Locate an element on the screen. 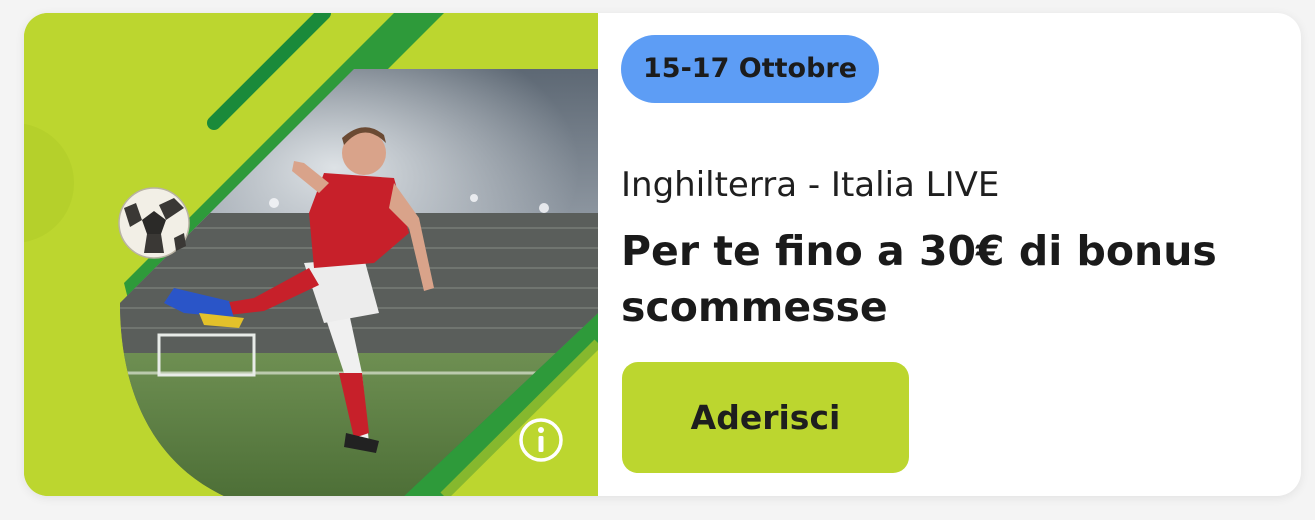  info-icon is located at coordinates (541, 440).